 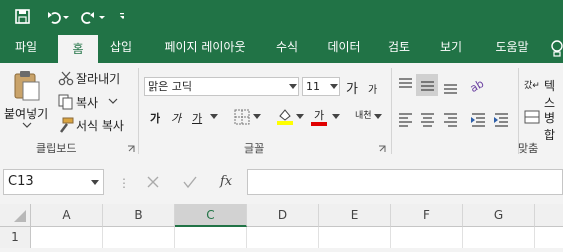 What do you see at coordinates (283, 215) in the screenshot?
I see `column-header-d: D` at bounding box center [283, 215].